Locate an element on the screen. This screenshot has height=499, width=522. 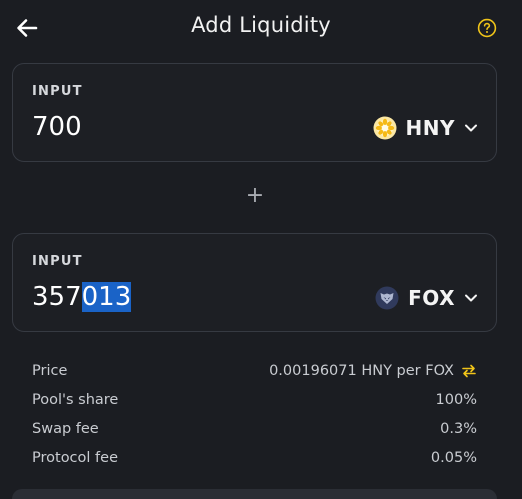
price-label: Price is located at coordinates (50, 370).